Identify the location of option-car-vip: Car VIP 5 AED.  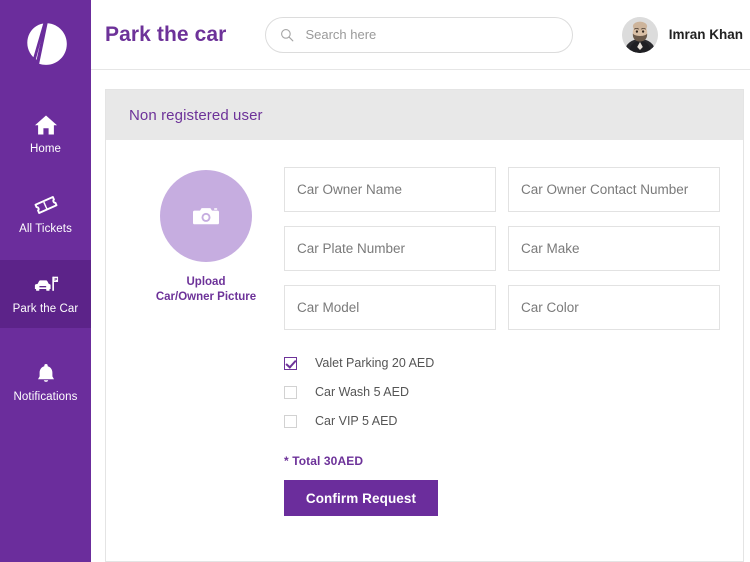
(502, 421).